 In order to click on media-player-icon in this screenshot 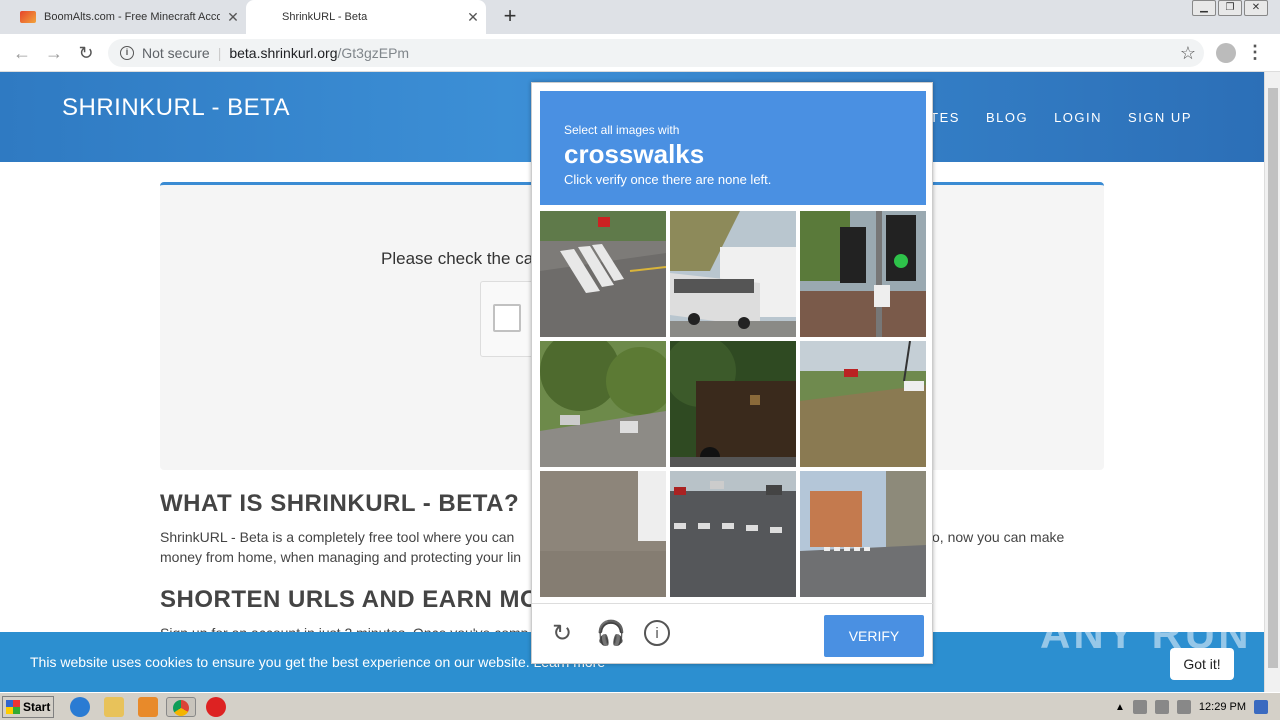, I will do `click(148, 707)`.